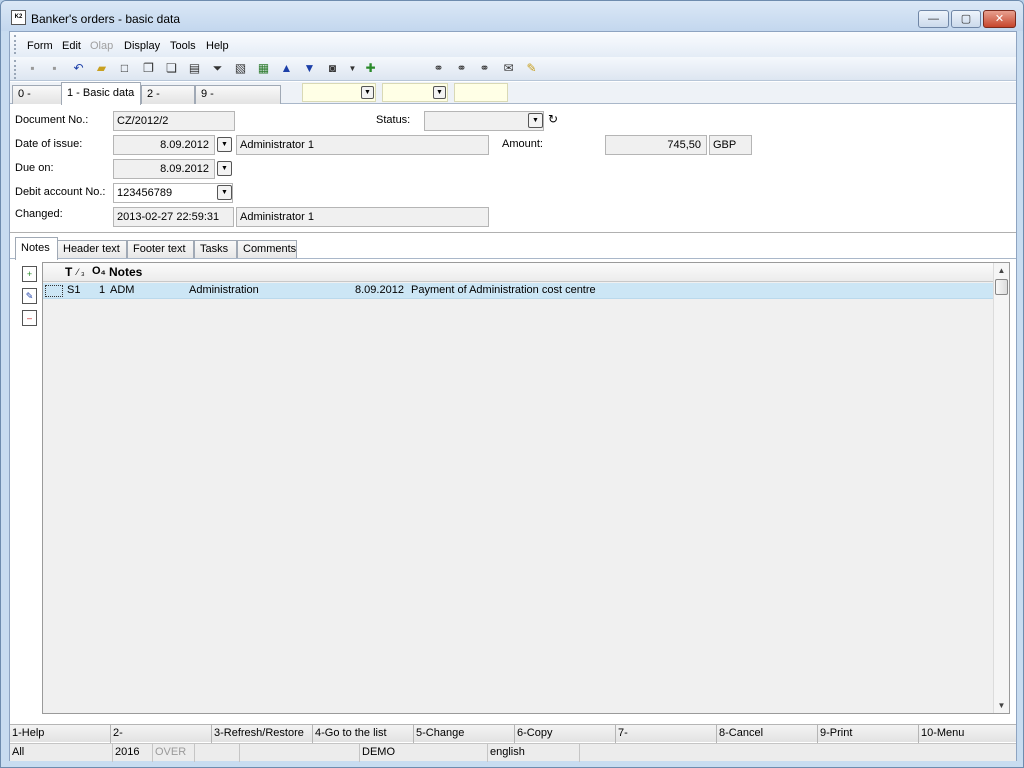 This screenshot has width=1024, height=768. What do you see at coordinates (122, 290) in the screenshot?
I see `cell-code: ADM` at bounding box center [122, 290].